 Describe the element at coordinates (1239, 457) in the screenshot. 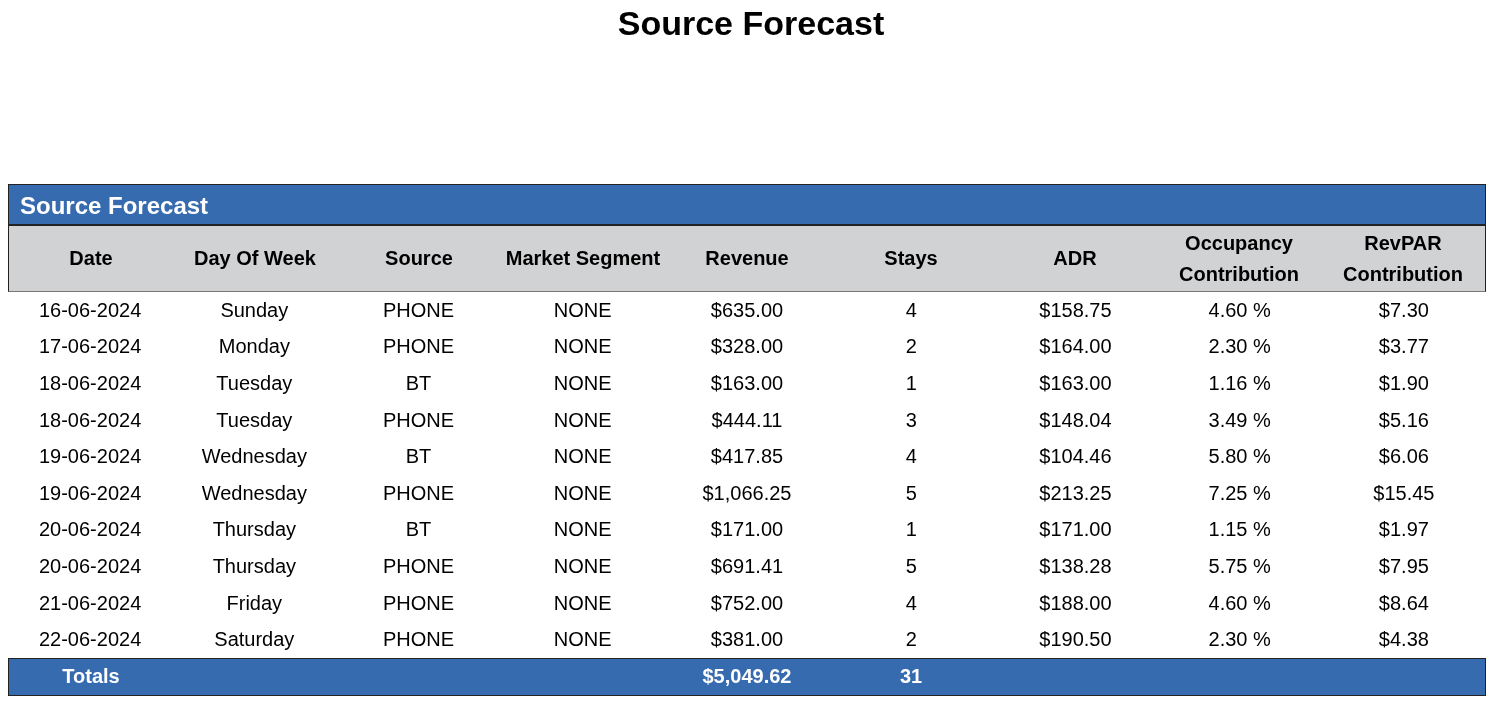

I see `table-cell: 5.80 %` at that location.